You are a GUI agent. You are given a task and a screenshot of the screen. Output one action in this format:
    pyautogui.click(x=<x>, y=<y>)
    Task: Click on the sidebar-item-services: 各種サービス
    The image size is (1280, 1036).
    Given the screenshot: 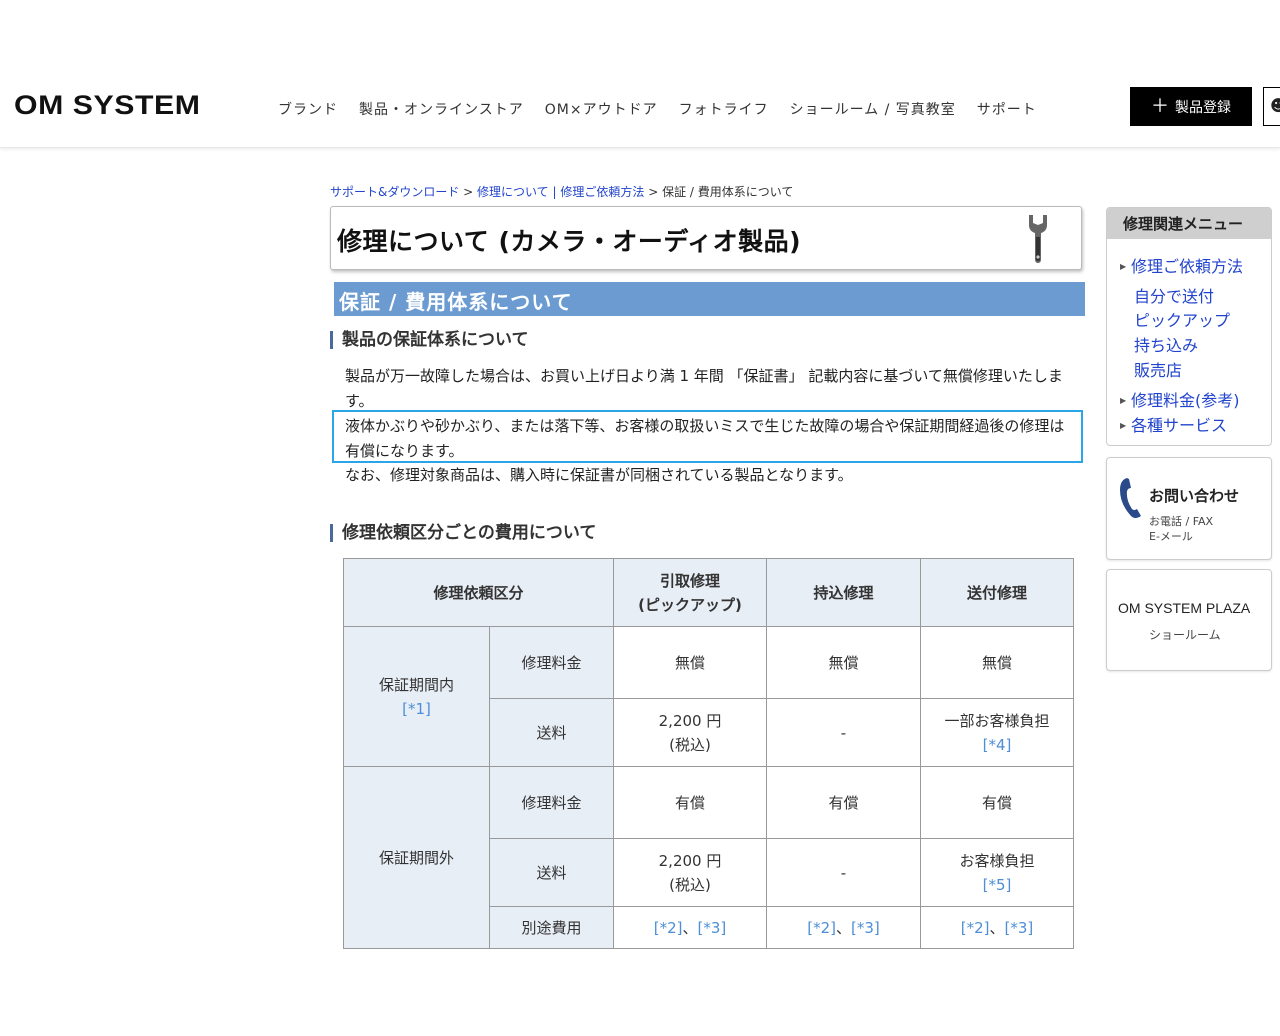 What is the action you would take?
    pyautogui.click(x=1179, y=424)
    